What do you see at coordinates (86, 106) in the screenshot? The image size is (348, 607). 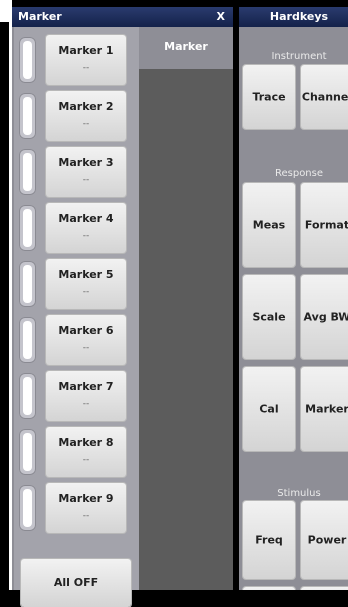 I see `marker-label: Marker 2` at bounding box center [86, 106].